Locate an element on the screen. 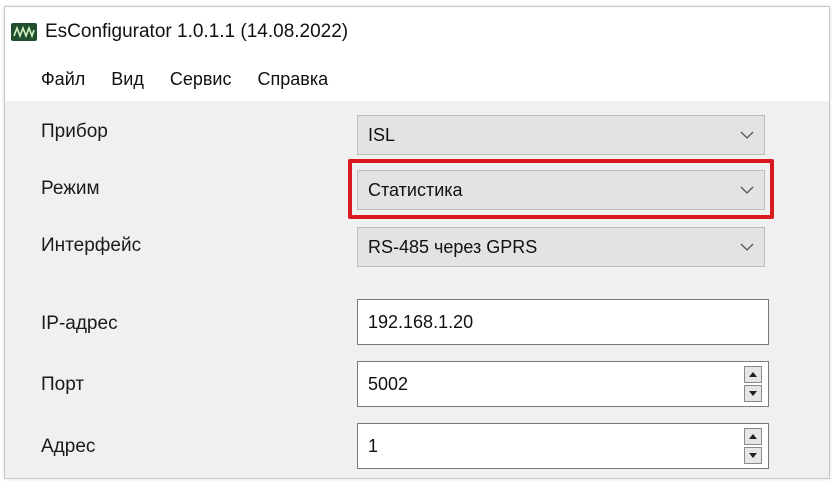 This screenshot has height=483, width=834. device-select: ISL is located at coordinates (561, 135).